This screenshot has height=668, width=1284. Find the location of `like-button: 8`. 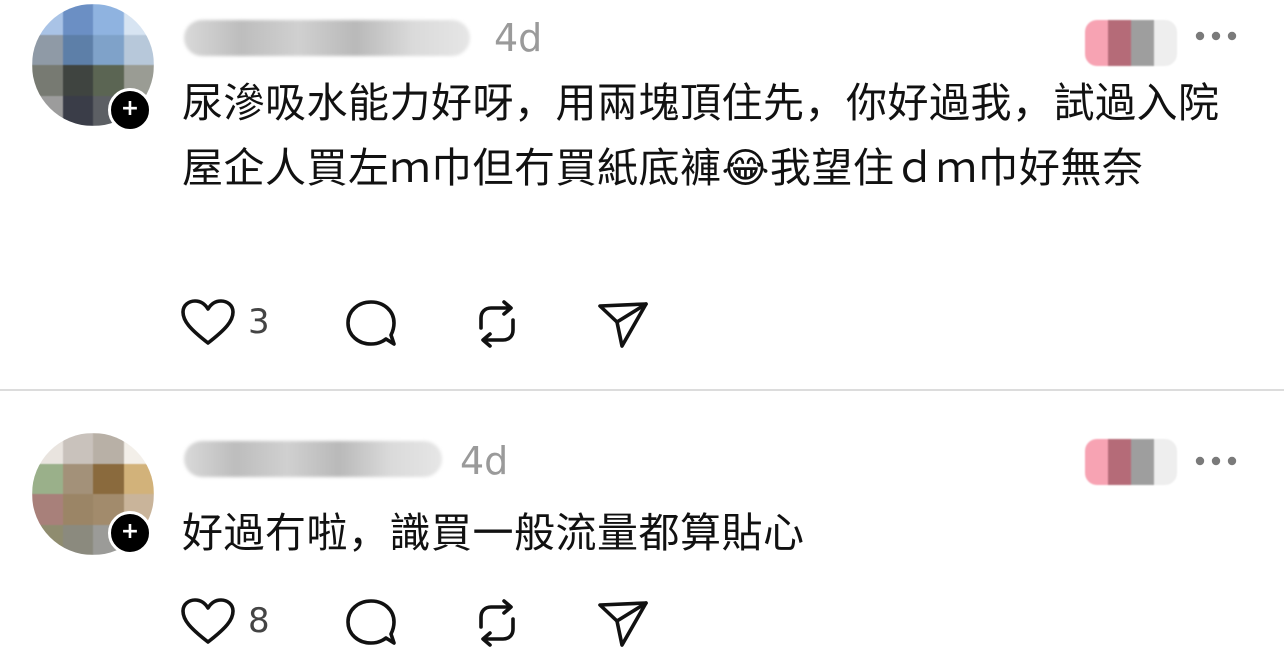

like-button: 8 is located at coordinates (230, 621).